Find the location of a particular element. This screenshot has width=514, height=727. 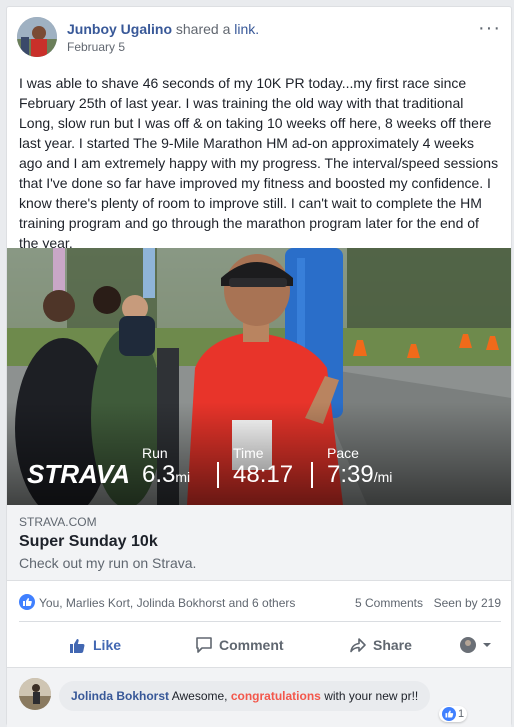

comment-reaction: 1 is located at coordinates (453, 714).